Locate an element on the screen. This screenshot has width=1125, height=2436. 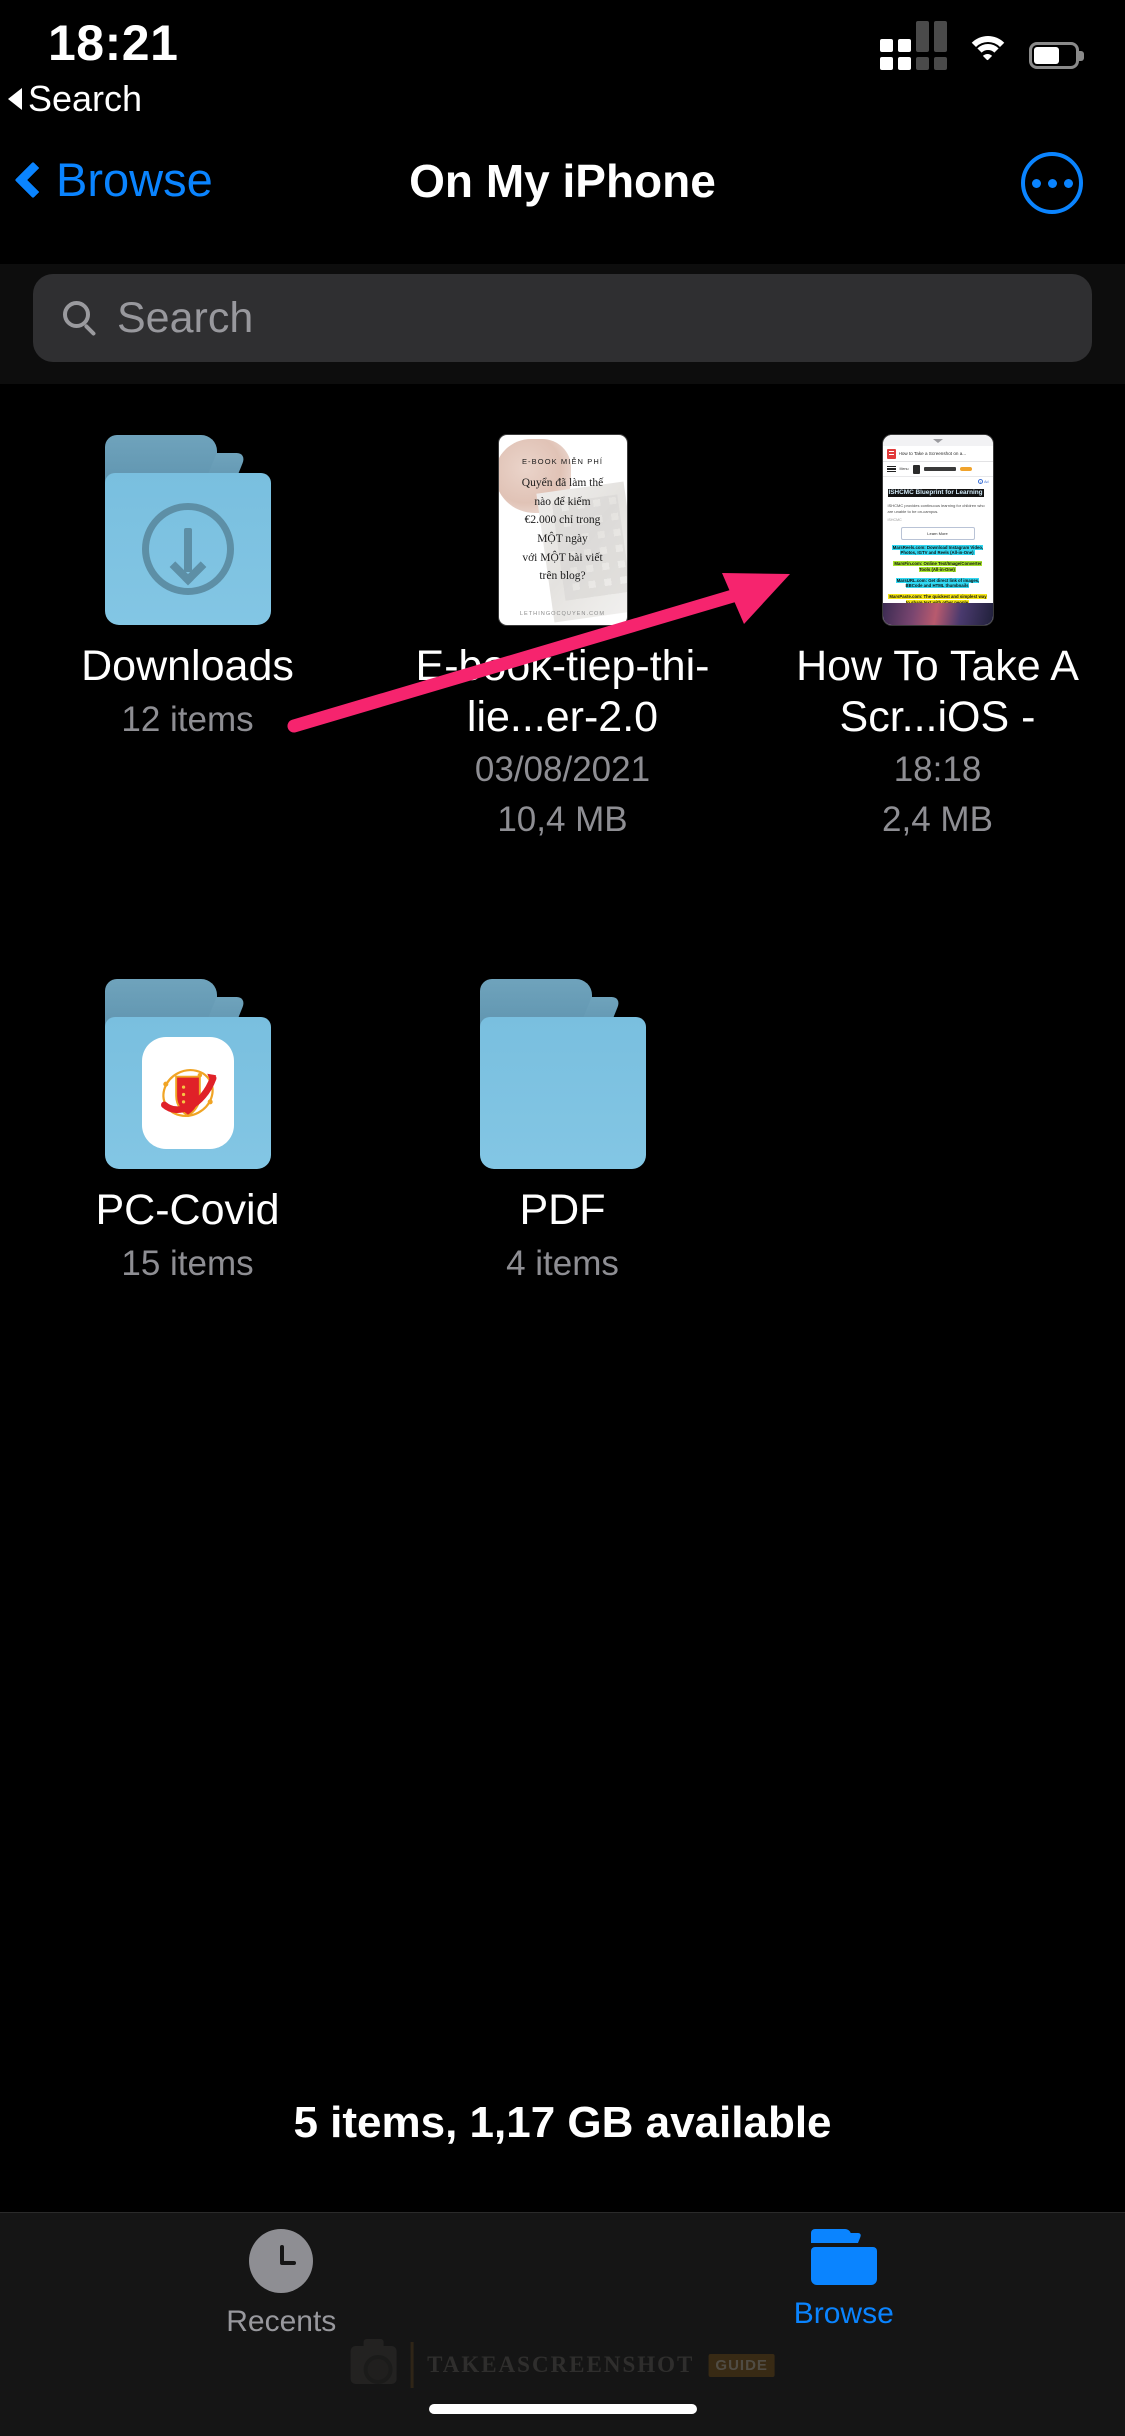
browser-chrome-bar is located at coordinates (937, 440).